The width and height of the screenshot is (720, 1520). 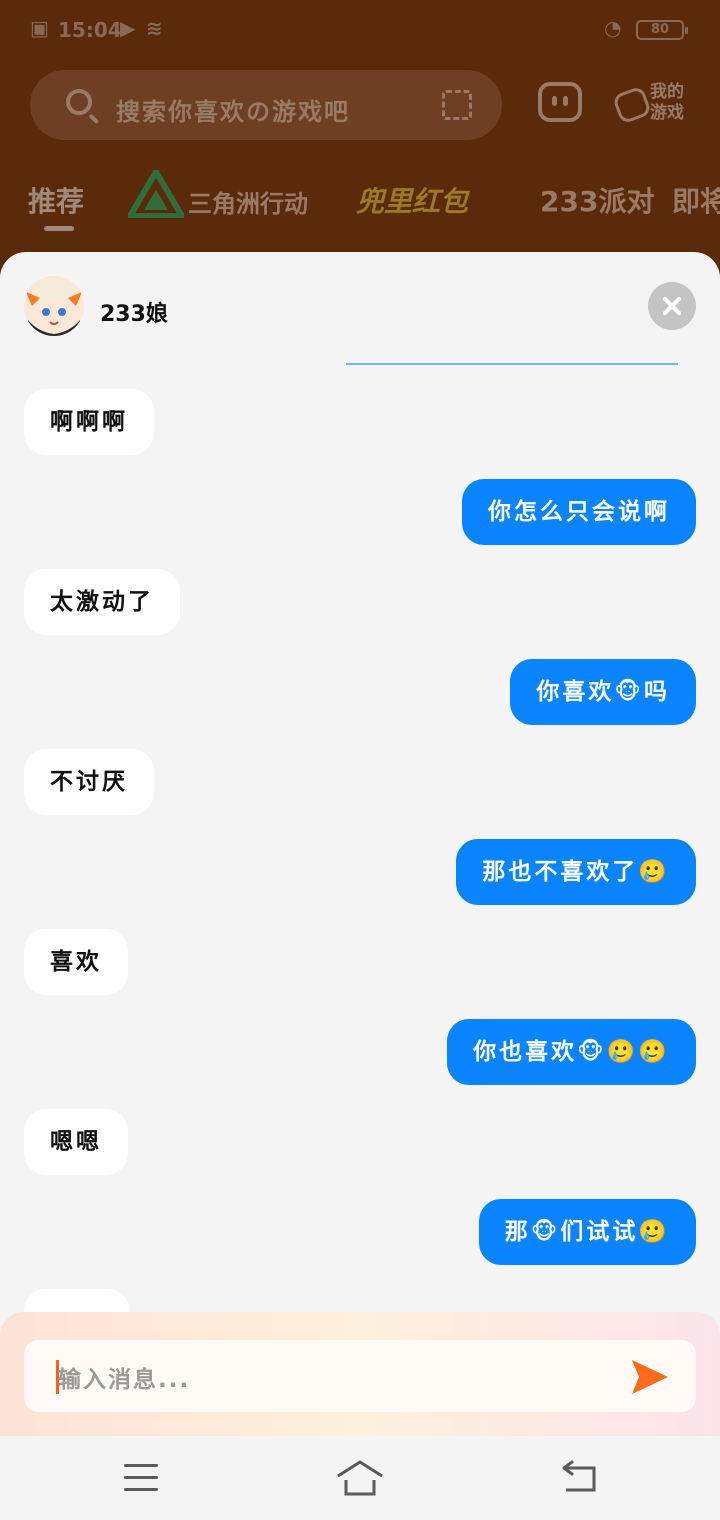 I want to click on search-placeholder: 搜索你喜欢の游戏吧, so click(x=233, y=112).